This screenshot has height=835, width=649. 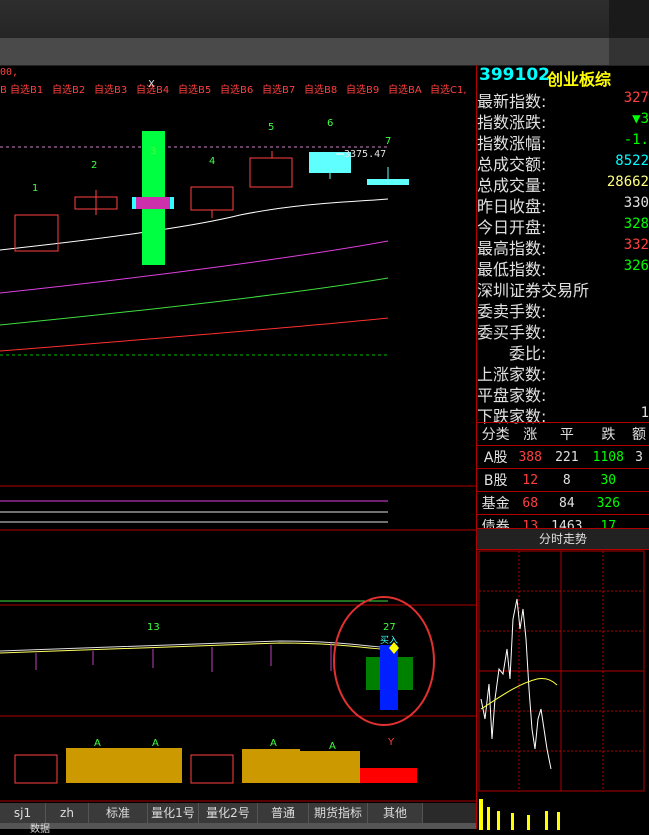 What do you see at coordinates (567, 457) in the screenshot?
I see `stats-cell-flat: 221` at bounding box center [567, 457].